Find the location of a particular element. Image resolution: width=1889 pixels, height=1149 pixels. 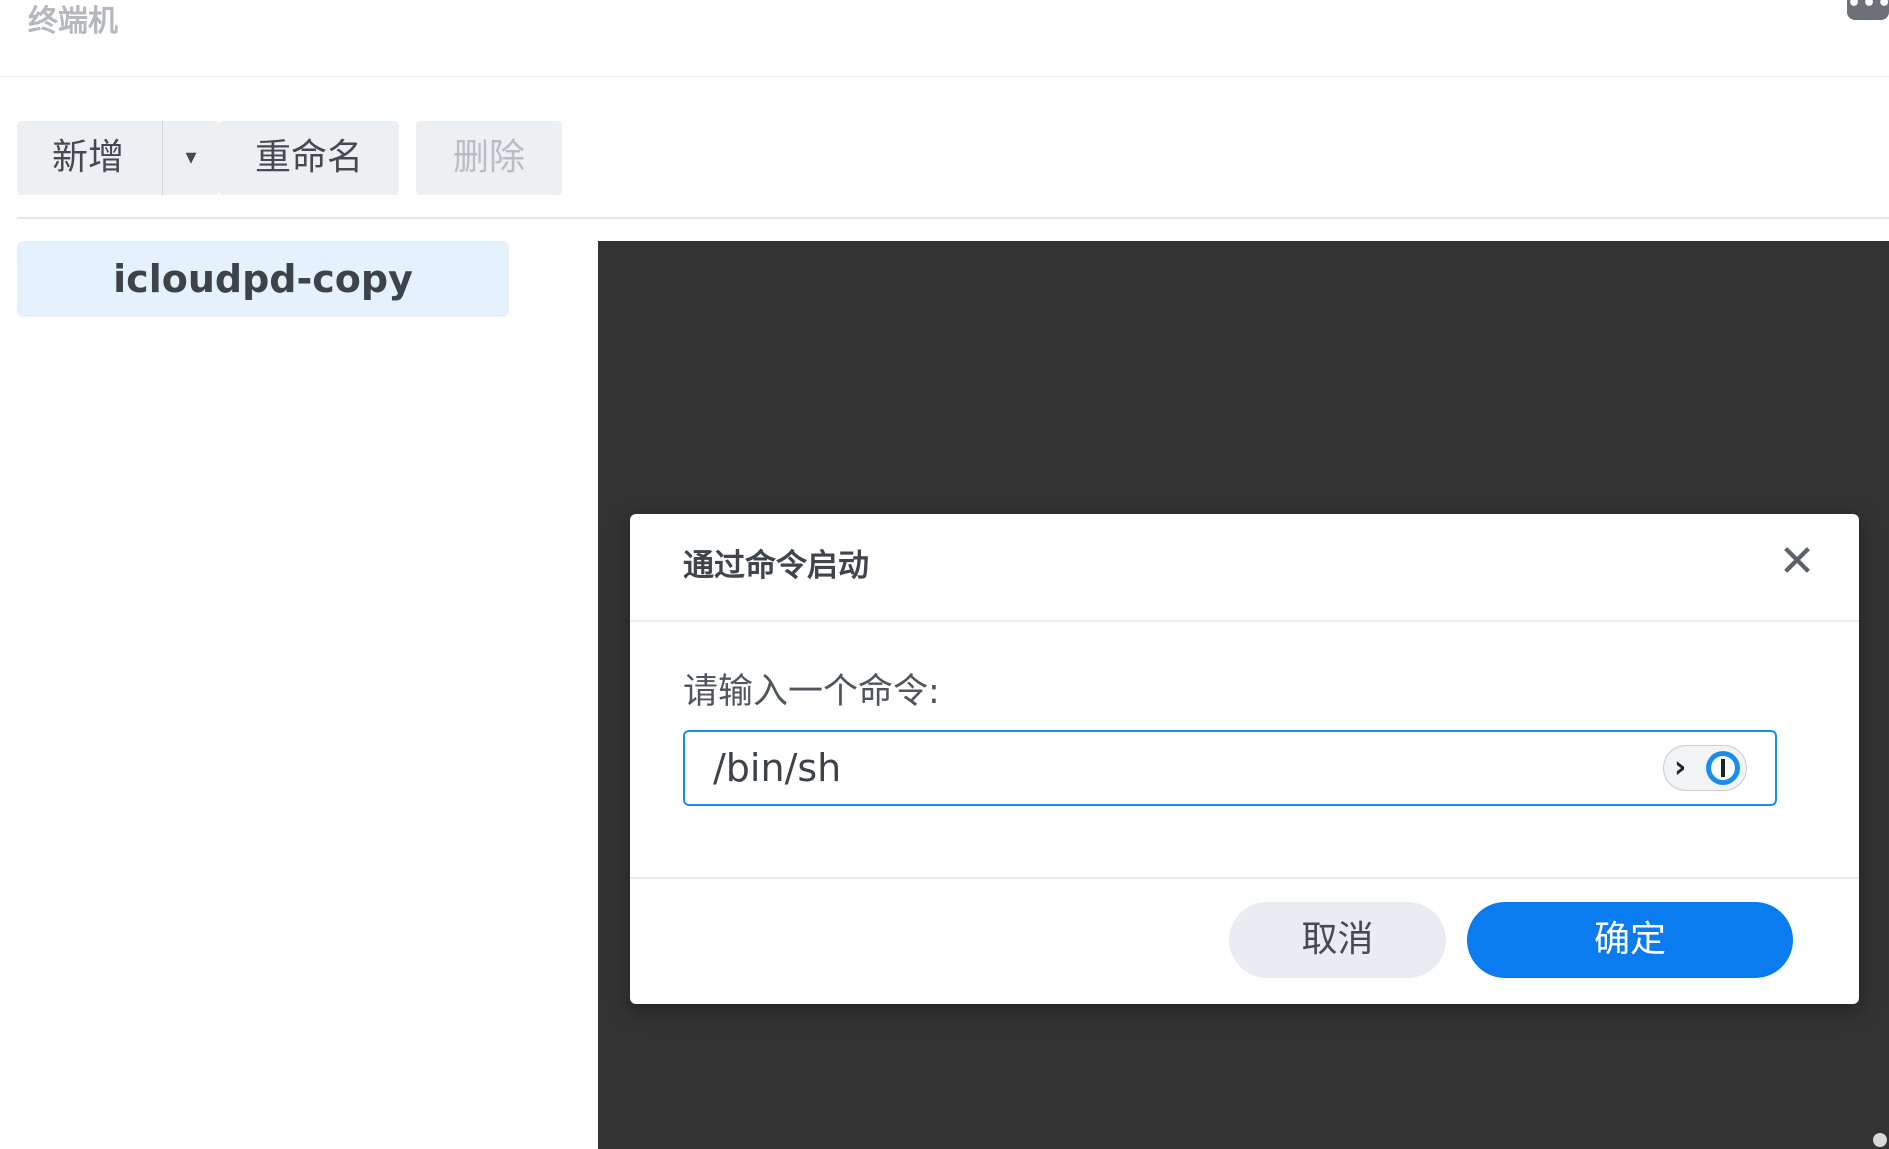

cancel-button: 取消 is located at coordinates (1337, 940).